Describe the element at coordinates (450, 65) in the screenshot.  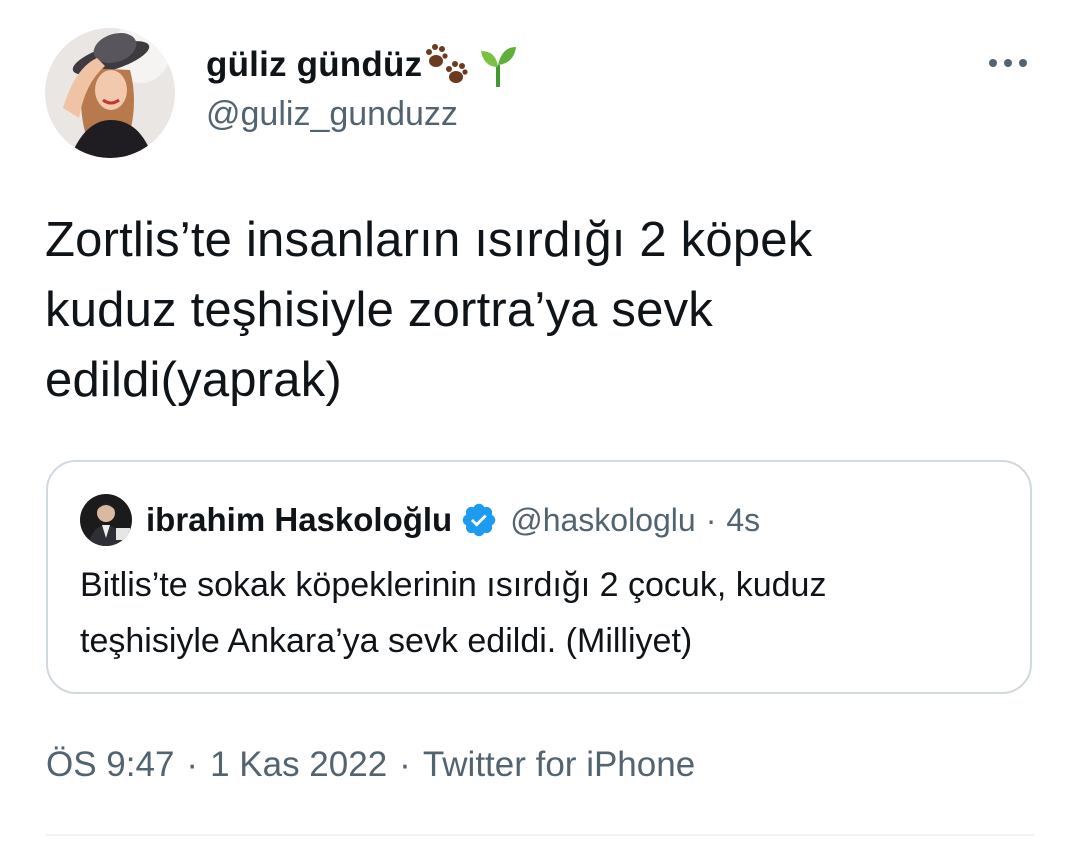
I see `paw-prints-icon` at that location.